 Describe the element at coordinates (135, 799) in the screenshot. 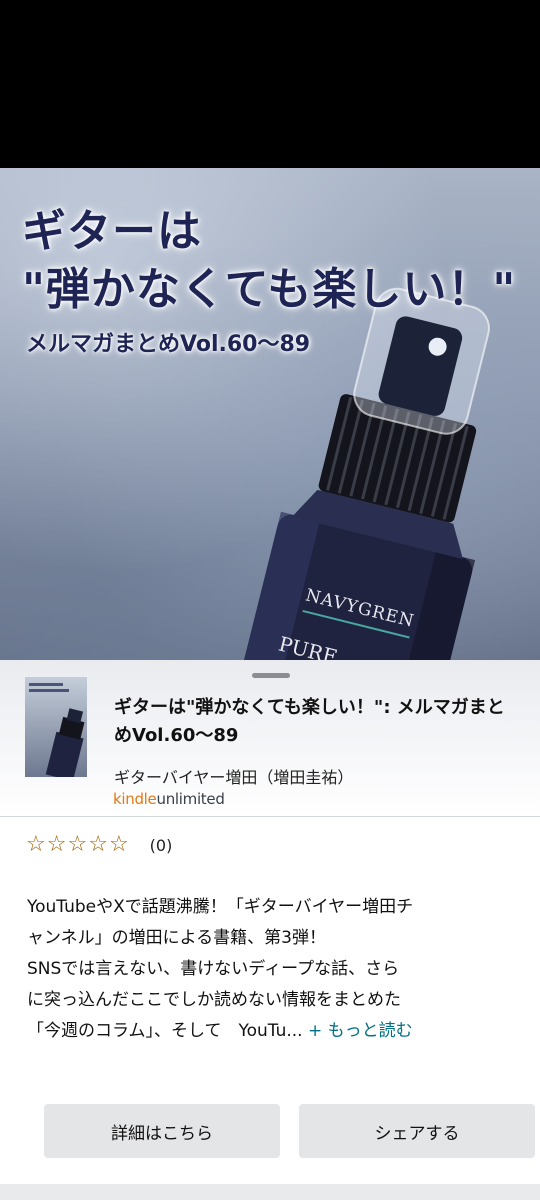

I see `kindle-badge-text: kindle` at that location.